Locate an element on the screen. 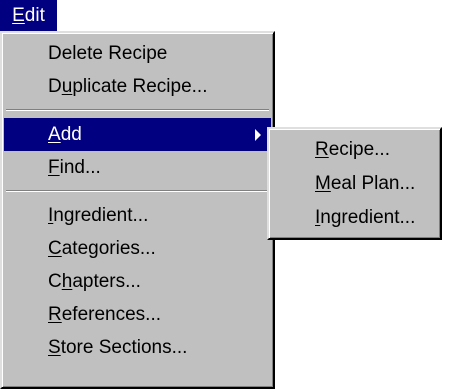  menu-item-delete-recipe: Delete Recipe is located at coordinates (137, 53).